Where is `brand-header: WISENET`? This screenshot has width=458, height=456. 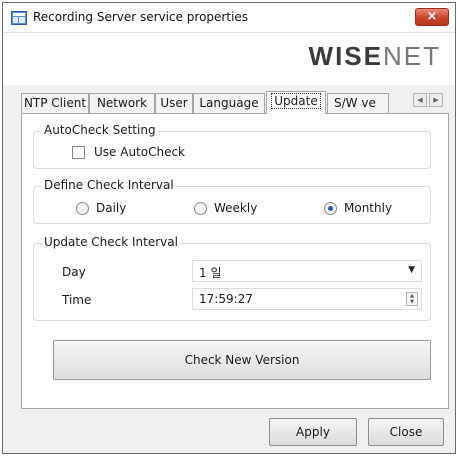
brand-header: WISENET is located at coordinates (229, 59).